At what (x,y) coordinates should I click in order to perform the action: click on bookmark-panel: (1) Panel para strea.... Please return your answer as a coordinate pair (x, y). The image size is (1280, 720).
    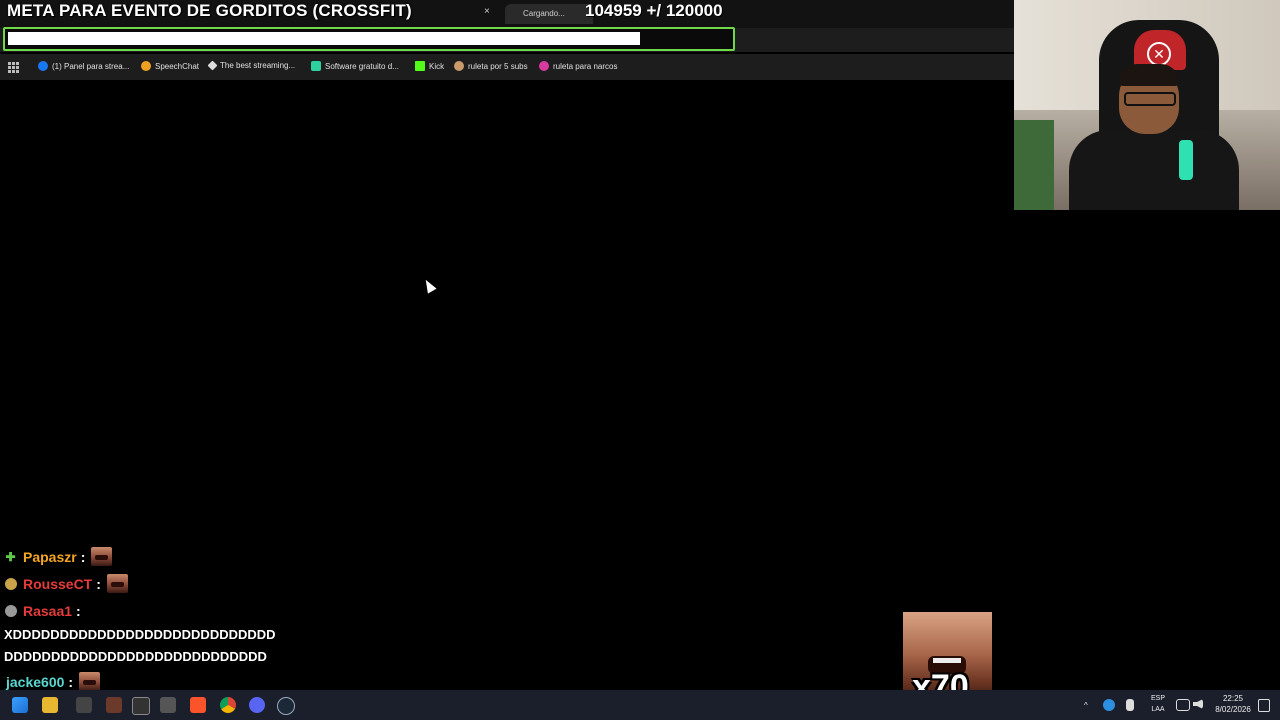
    Looking at the image, I should click on (83, 66).